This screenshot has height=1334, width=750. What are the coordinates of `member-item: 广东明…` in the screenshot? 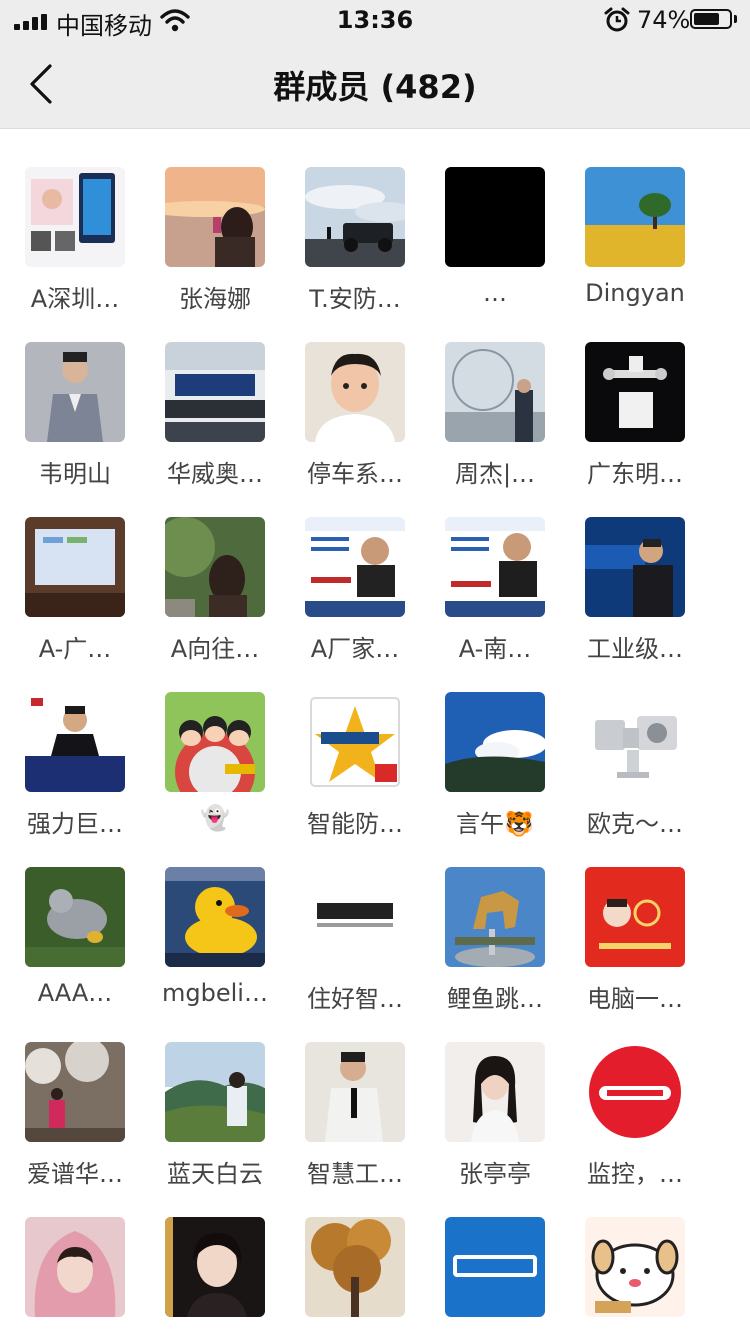 It's located at (635, 422).